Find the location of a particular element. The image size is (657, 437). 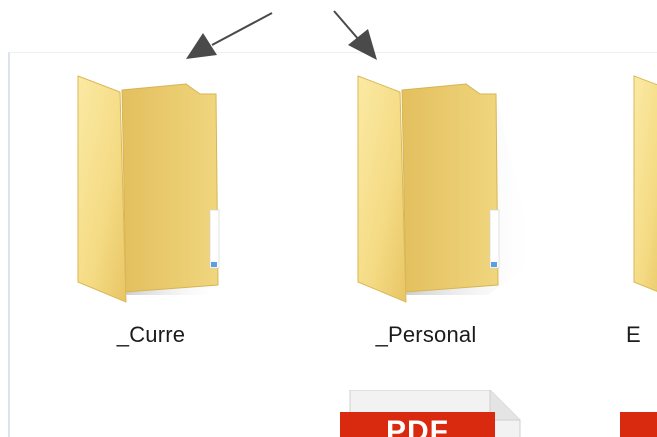

folder-name: E is located at coordinates (633, 334).